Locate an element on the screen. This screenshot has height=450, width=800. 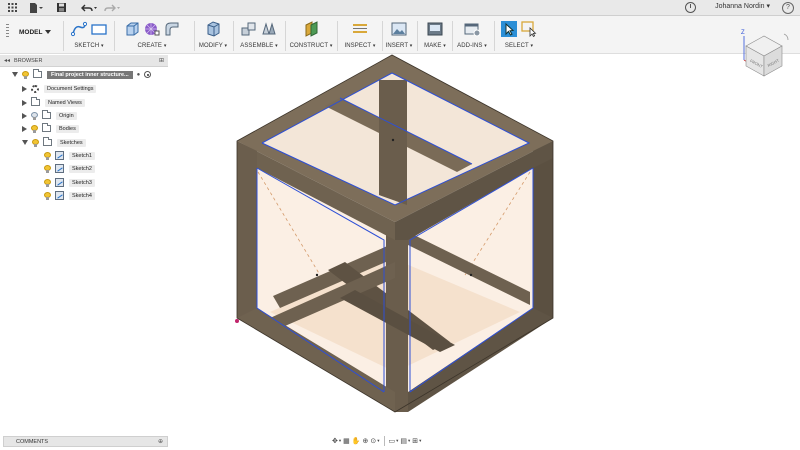
orbit-button: ✥ ▾ is located at coordinates (336, 441).